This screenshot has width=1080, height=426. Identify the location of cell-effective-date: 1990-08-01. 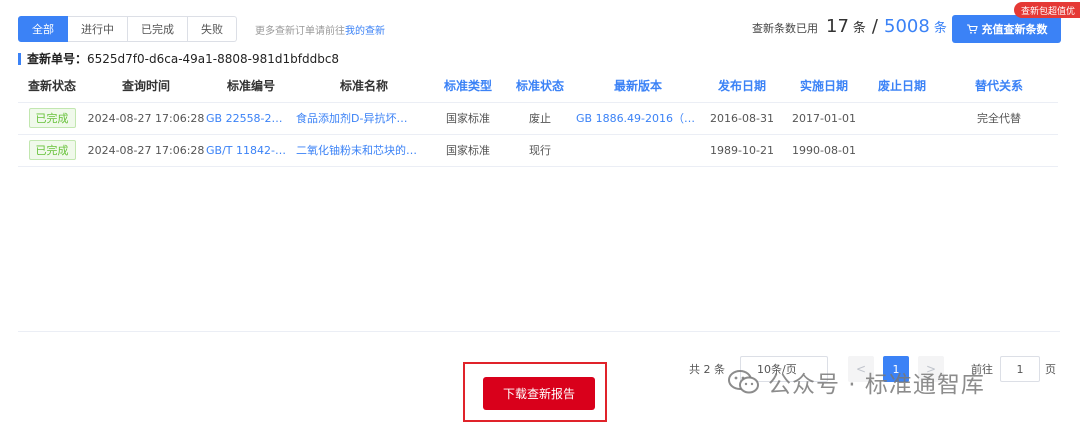
(824, 150).